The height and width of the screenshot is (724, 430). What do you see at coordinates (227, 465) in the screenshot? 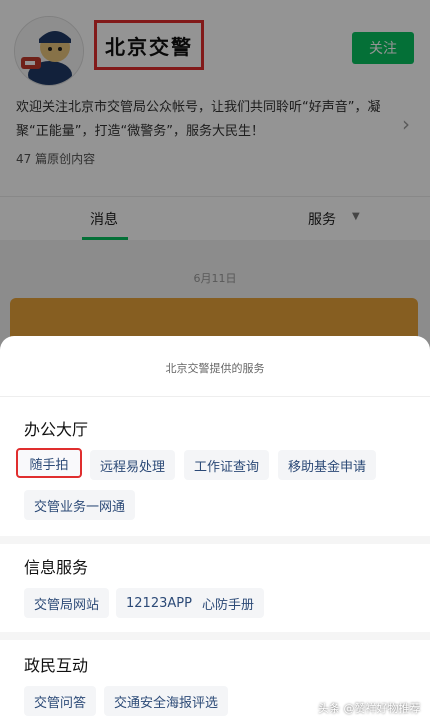
I see `service-work-cert-query: 工作证查询` at bounding box center [227, 465].